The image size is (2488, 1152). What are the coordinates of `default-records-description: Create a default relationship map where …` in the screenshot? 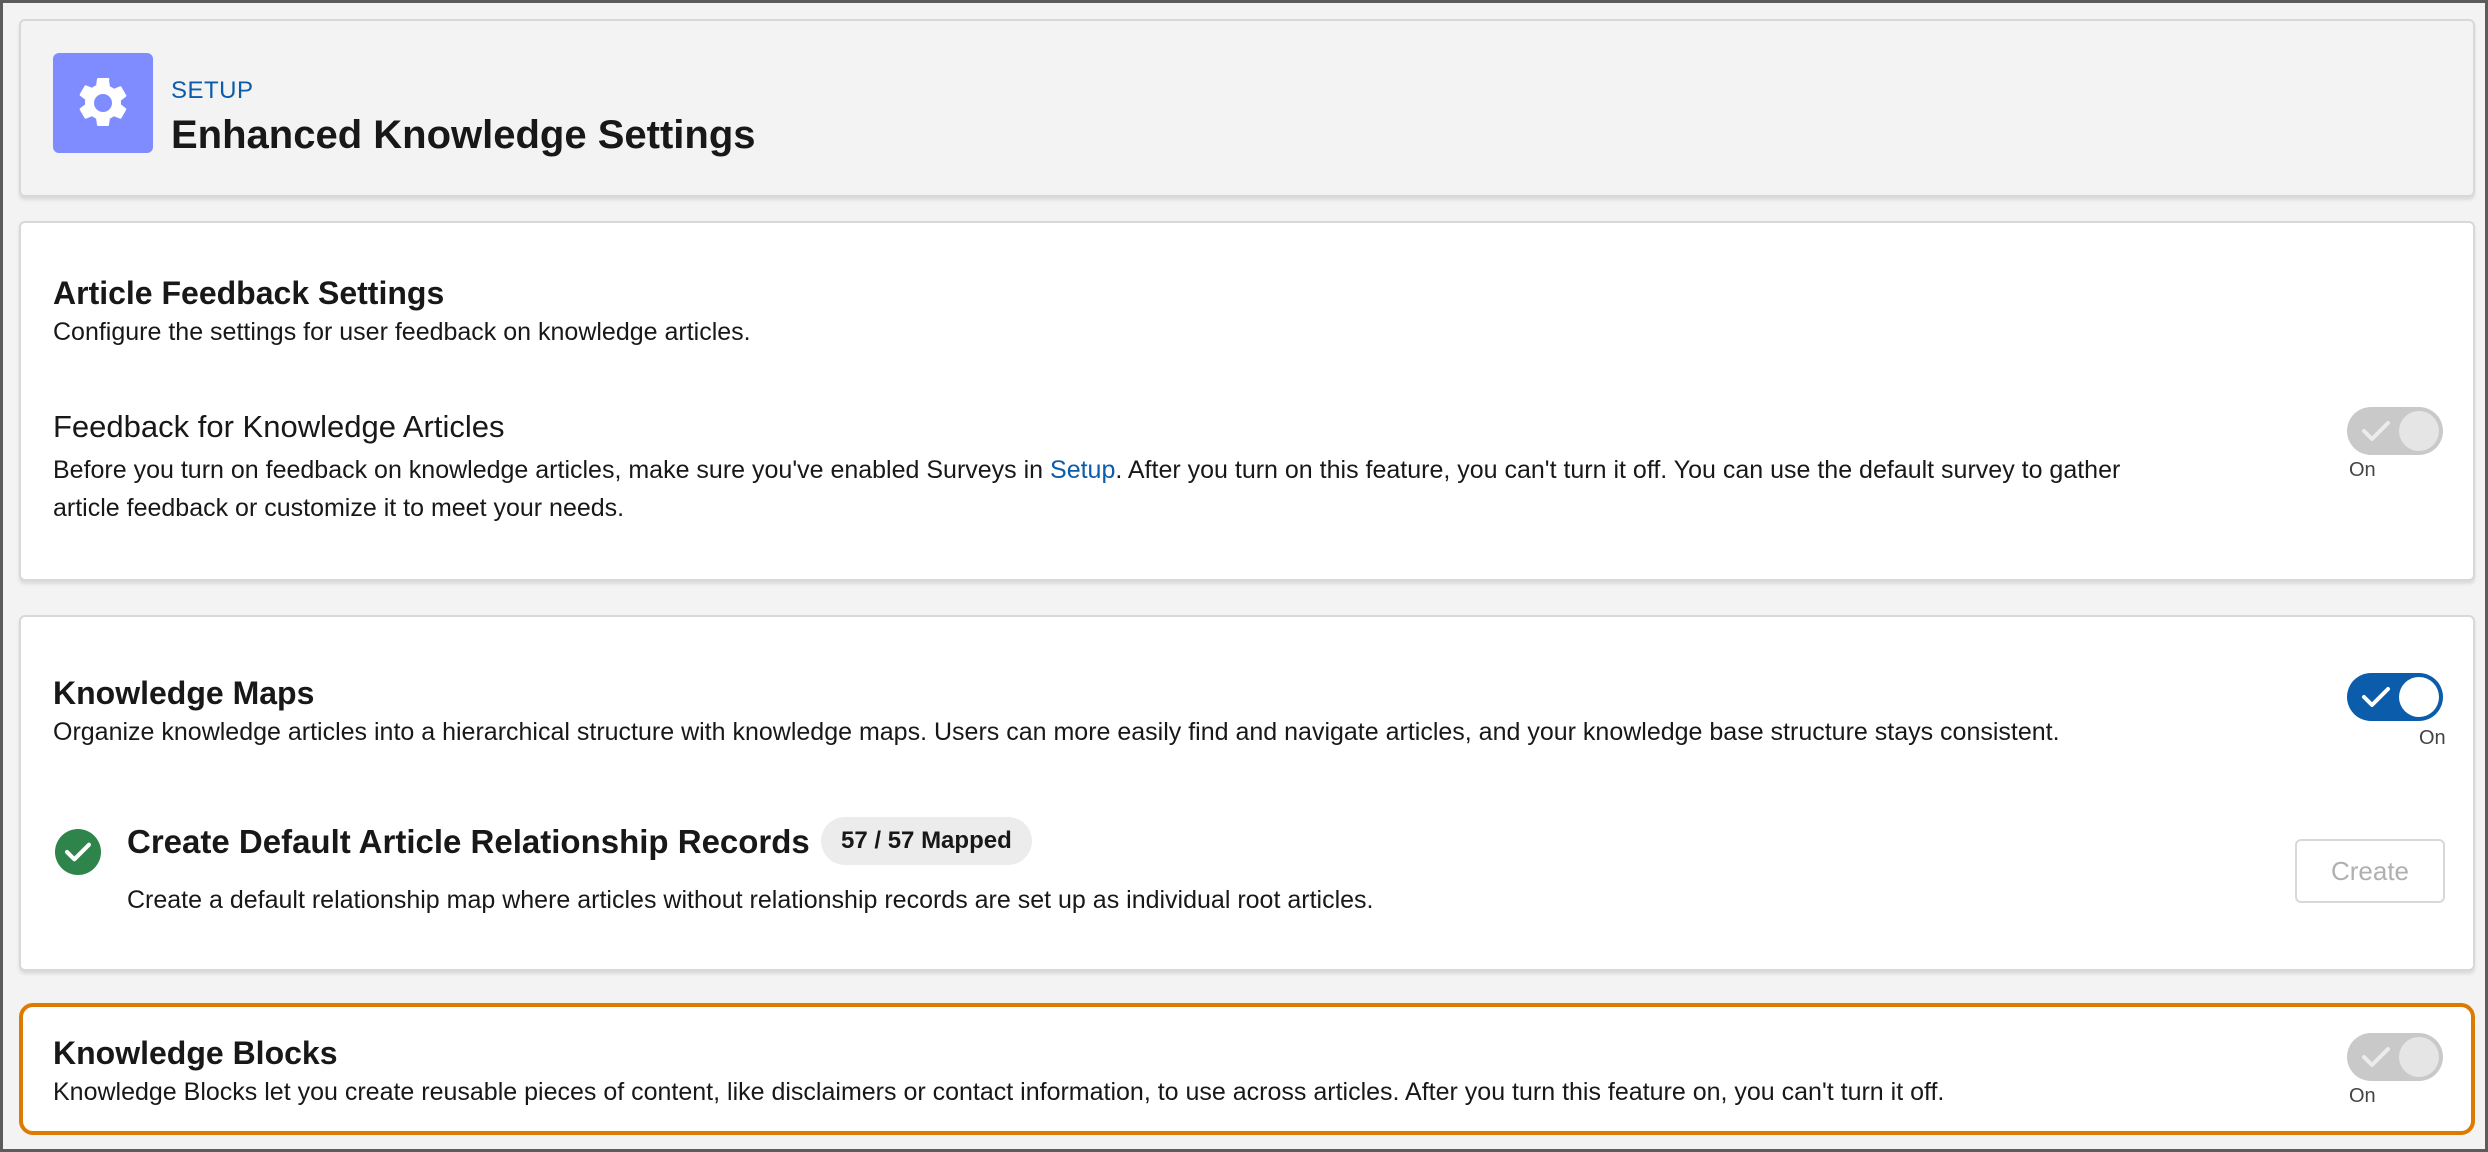 It's located at (750, 900).